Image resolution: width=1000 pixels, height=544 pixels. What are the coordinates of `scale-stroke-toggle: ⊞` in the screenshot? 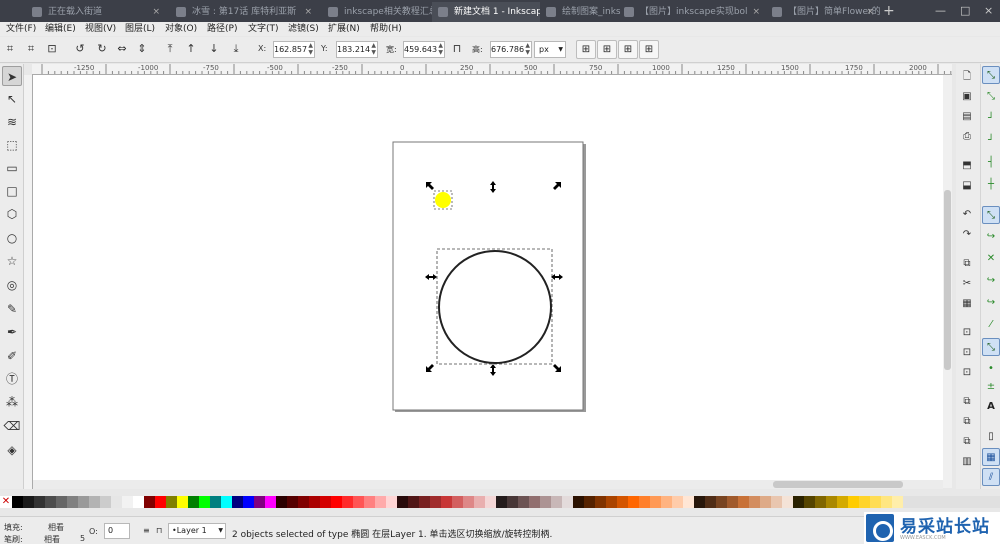 It's located at (586, 49).